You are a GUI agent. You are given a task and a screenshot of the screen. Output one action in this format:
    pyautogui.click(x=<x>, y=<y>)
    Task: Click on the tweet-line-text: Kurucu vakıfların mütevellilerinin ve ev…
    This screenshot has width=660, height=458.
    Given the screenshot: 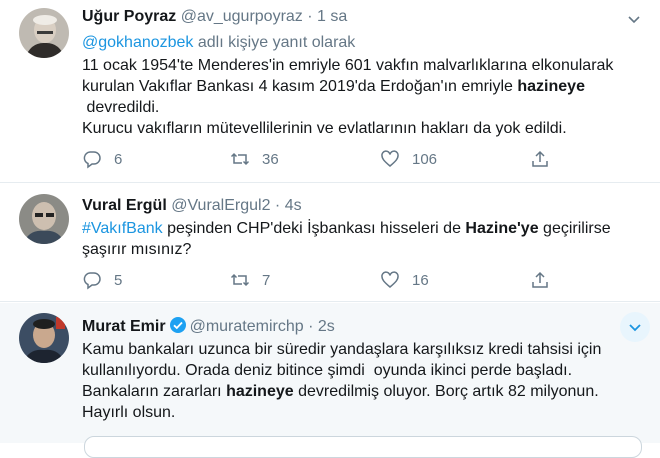 What is the action you would take?
    pyautogui.click(x=324, y=128)
    